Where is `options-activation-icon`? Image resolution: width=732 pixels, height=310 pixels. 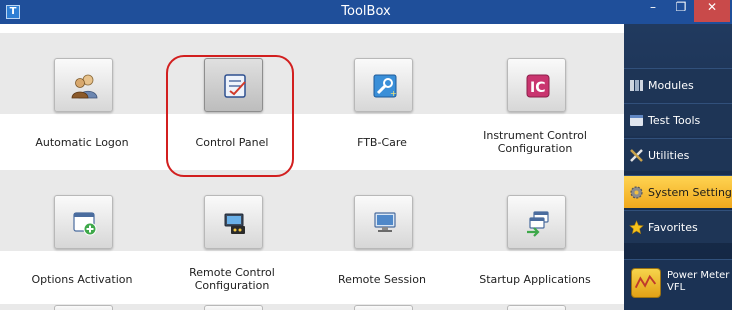 options-activation-icon is located at coordinates (85, 224).